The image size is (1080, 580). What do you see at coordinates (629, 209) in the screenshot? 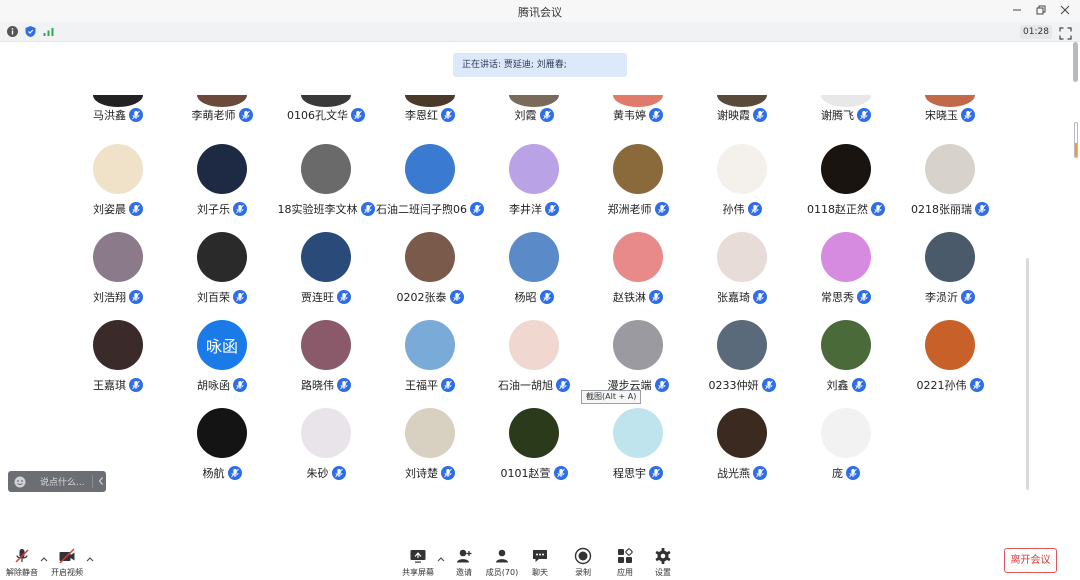
I see `participant-name: 郑洲老师` at bounding box center [629, 209].